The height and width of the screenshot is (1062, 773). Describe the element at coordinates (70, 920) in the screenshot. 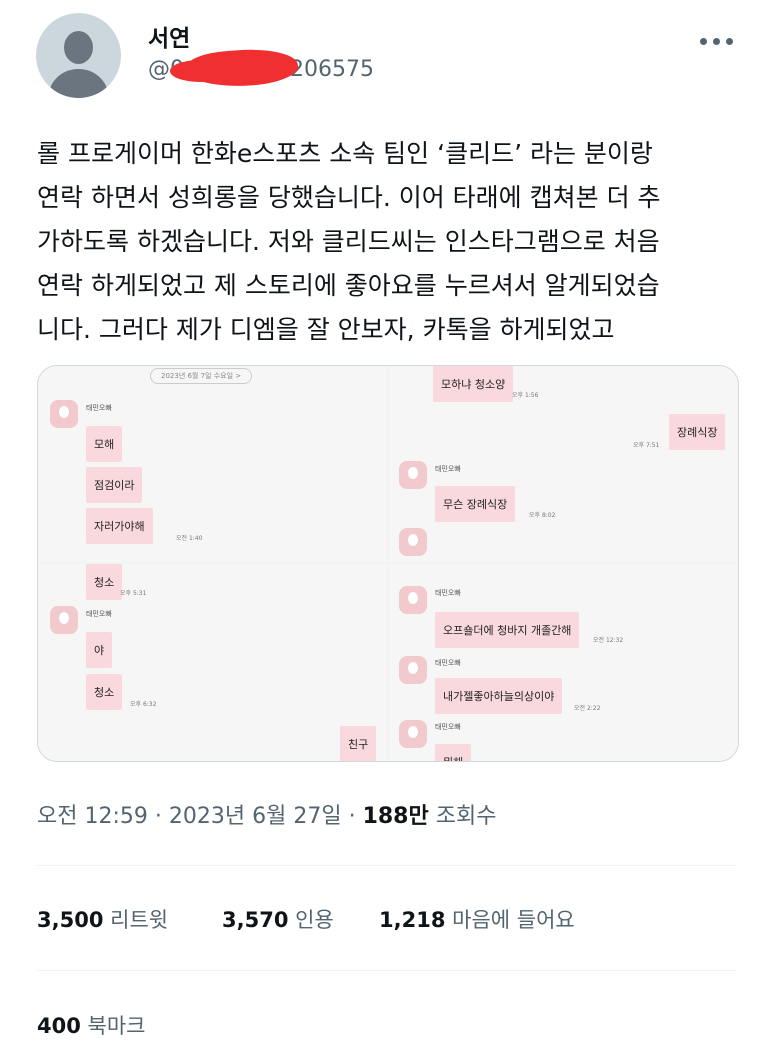

I see `retweets-count: 3,500` at that location.